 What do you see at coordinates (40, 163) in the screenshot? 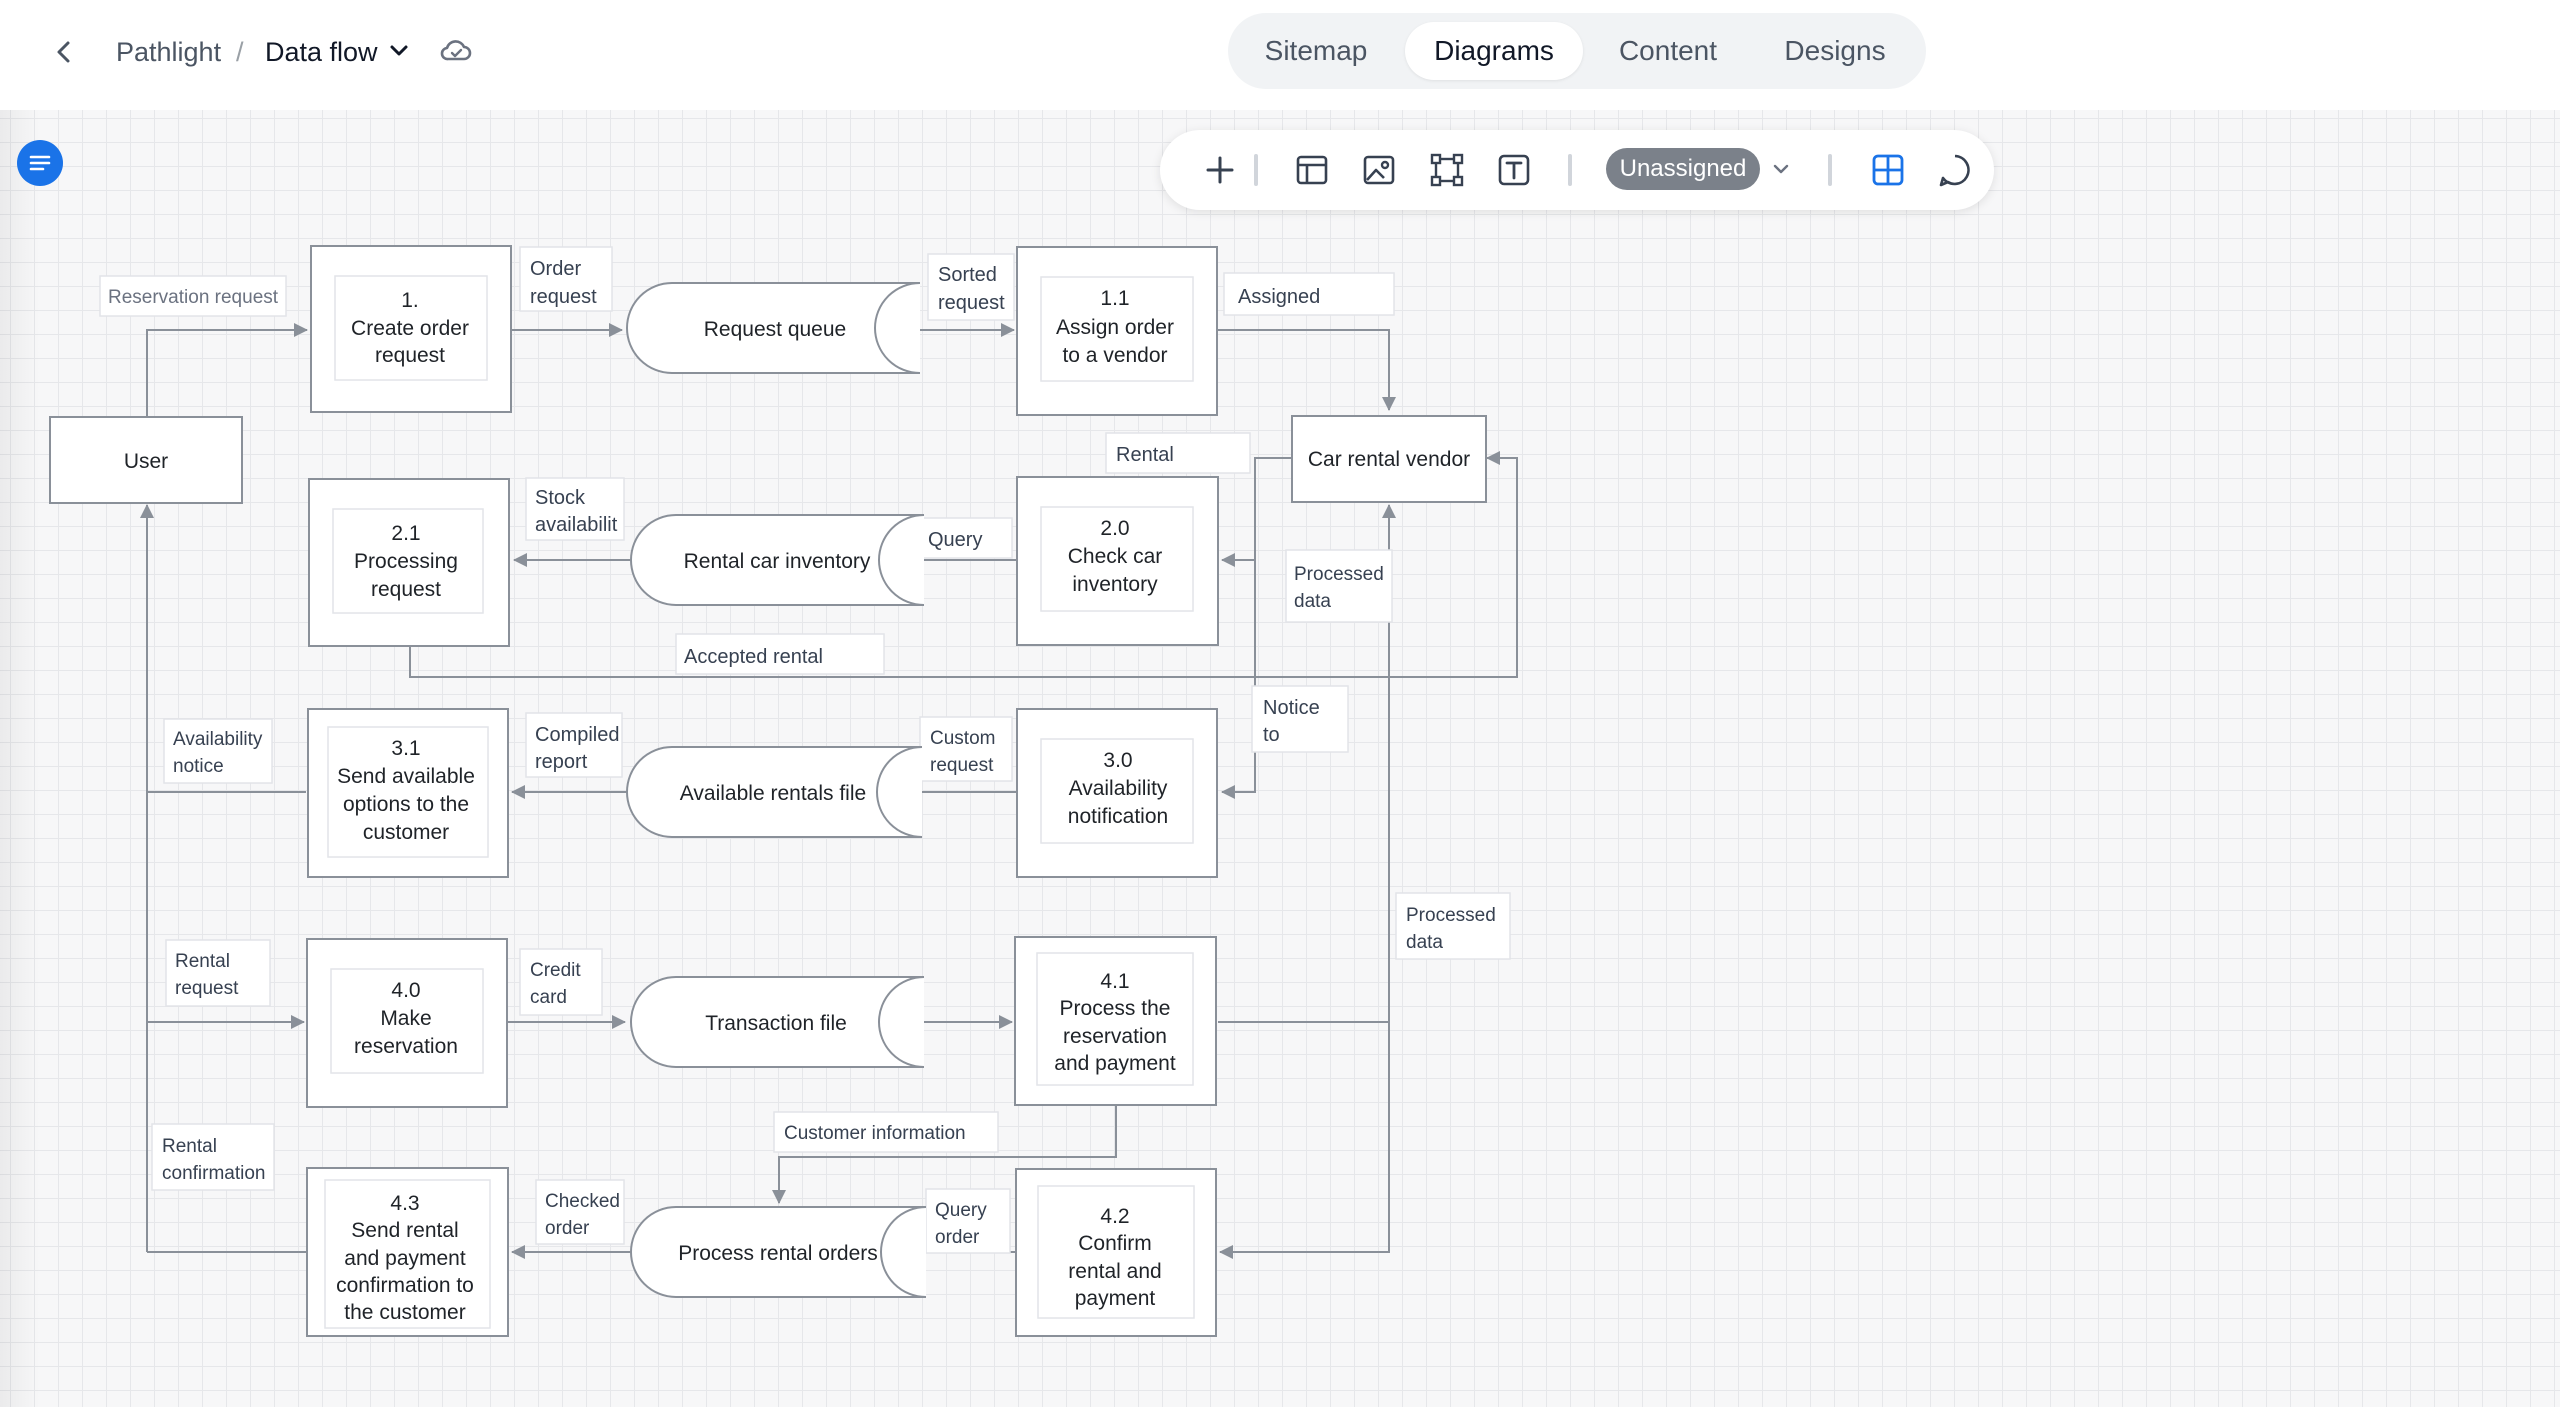
I see `outline-menu-button` at bounding box center [40, 163].